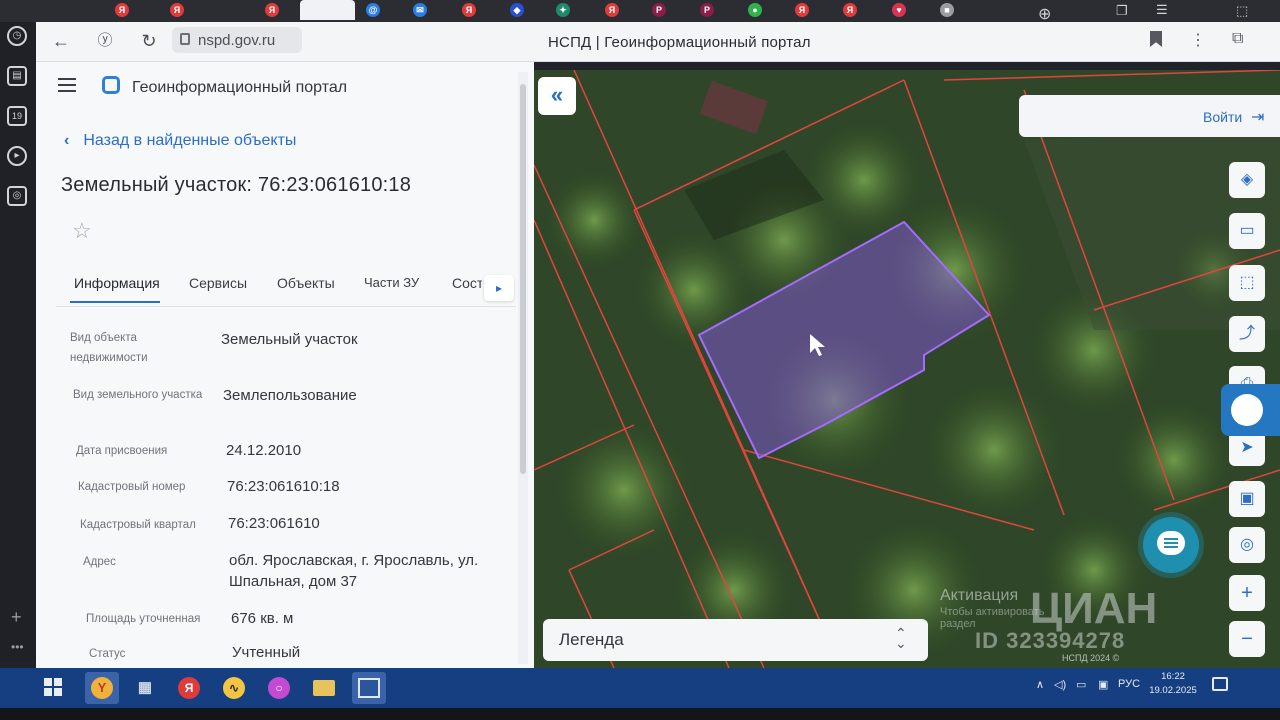  What do you see at coordinates (1247, 499) in the screenshot?
I see `basemap-icon: ▣` at bounding box center [1247, 499].